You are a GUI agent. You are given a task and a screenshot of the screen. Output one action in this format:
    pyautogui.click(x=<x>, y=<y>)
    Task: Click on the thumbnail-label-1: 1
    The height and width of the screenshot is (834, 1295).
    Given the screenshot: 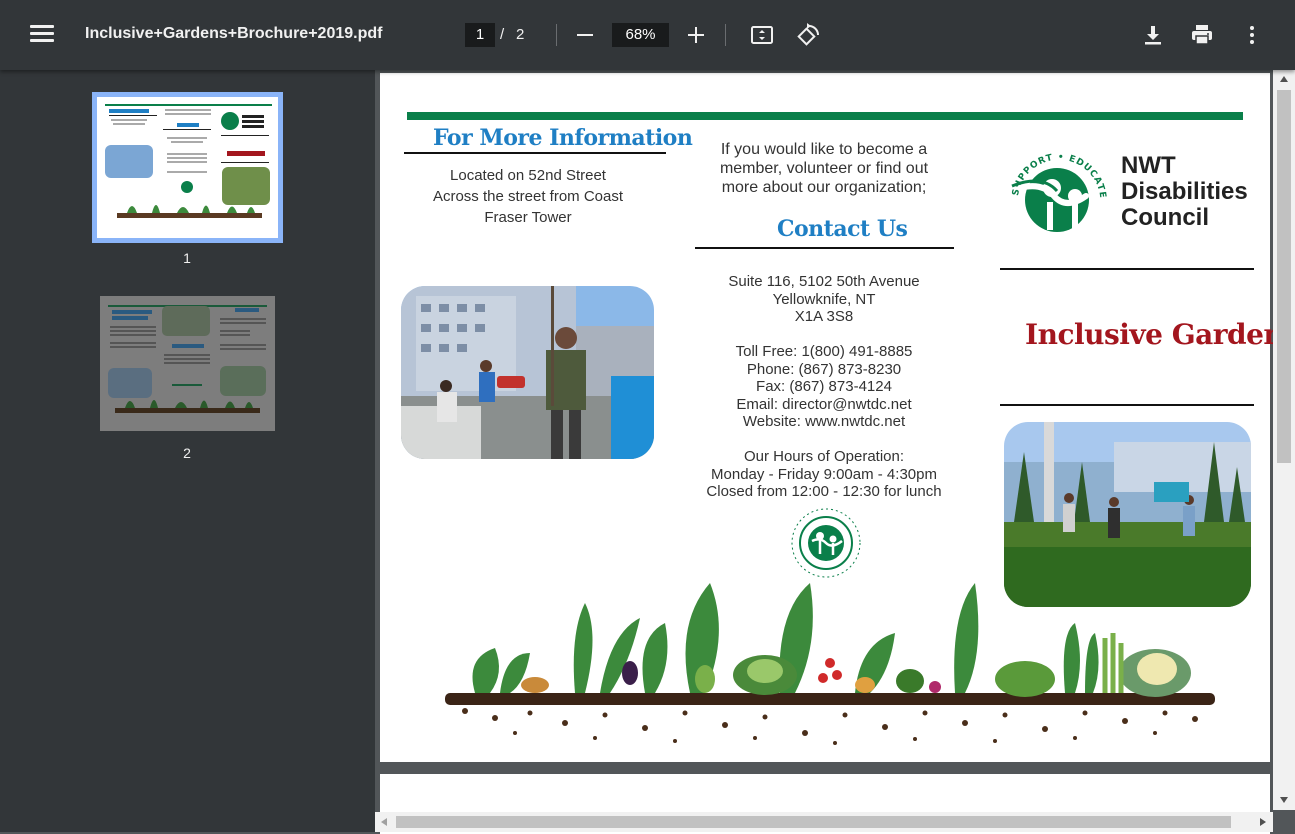 What is the action you would take?
    pyautogui.click(x=187, y=258)
    